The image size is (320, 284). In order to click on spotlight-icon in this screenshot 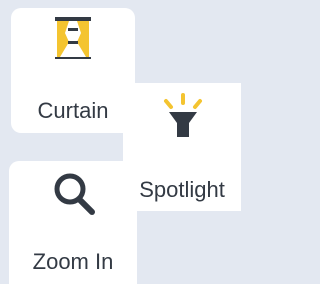, I will do `click(183, 115)`.